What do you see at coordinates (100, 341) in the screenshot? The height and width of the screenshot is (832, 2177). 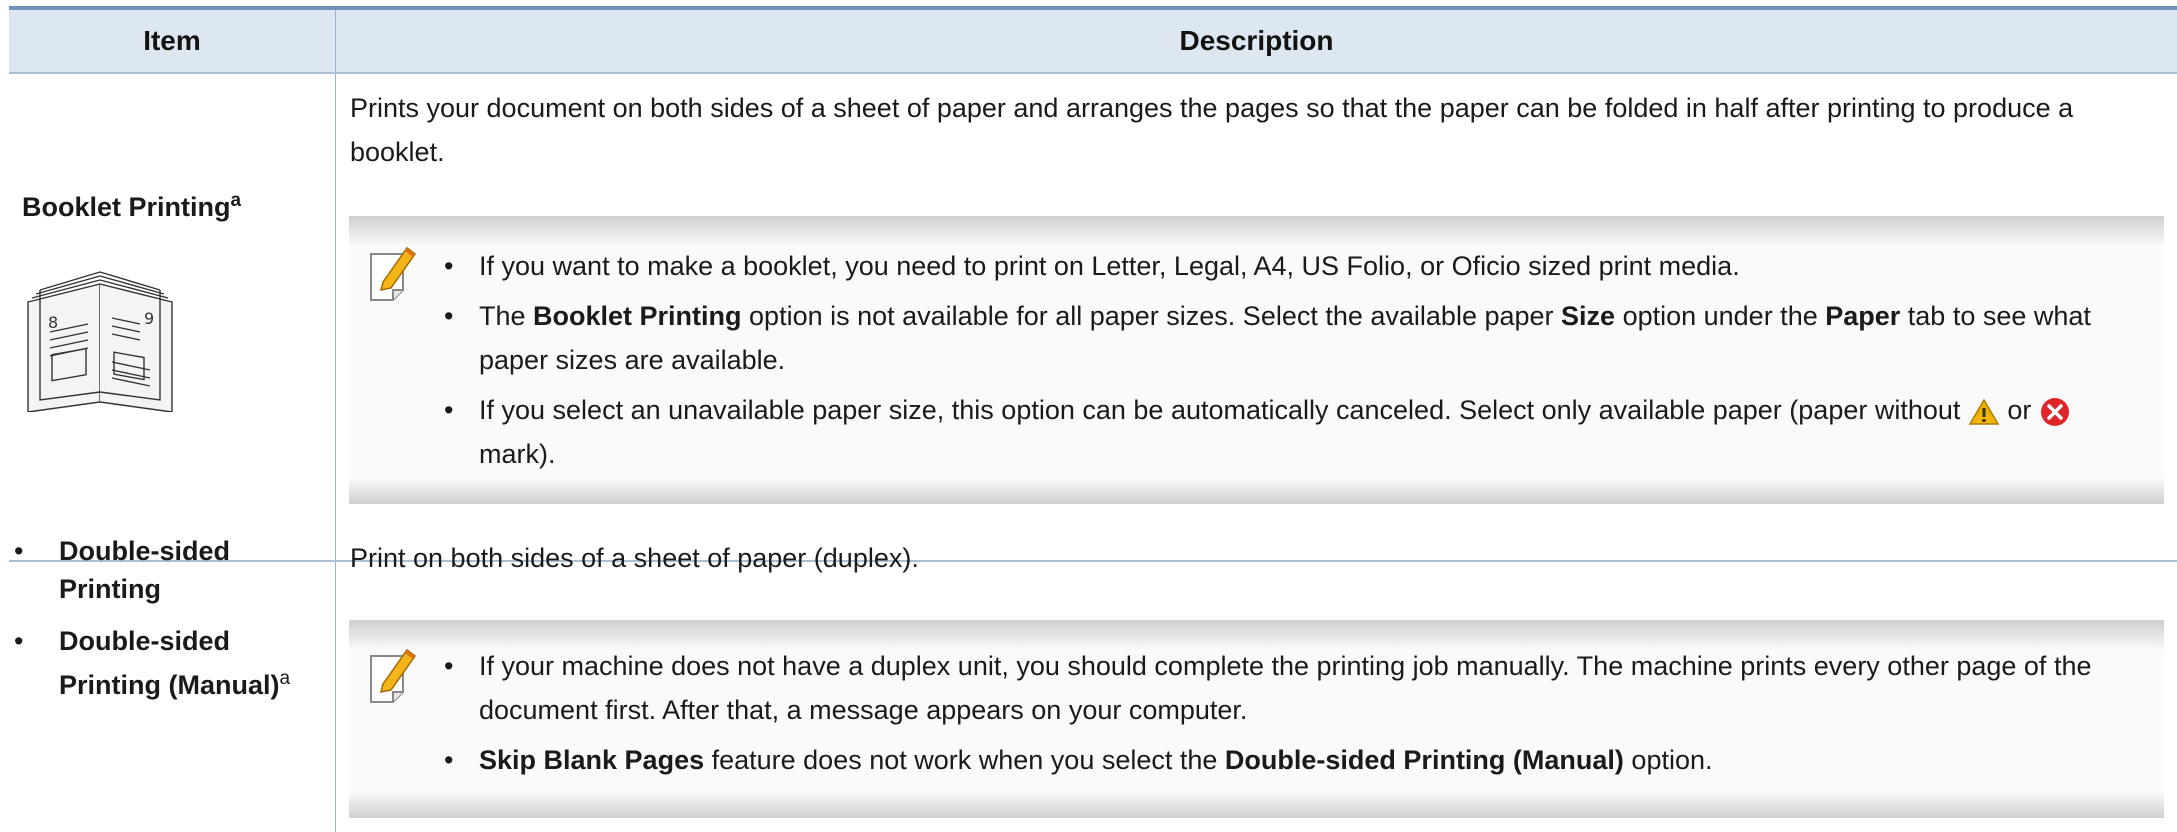 I see `booklet-icon: 8 9` at bounding box center [100, 341].